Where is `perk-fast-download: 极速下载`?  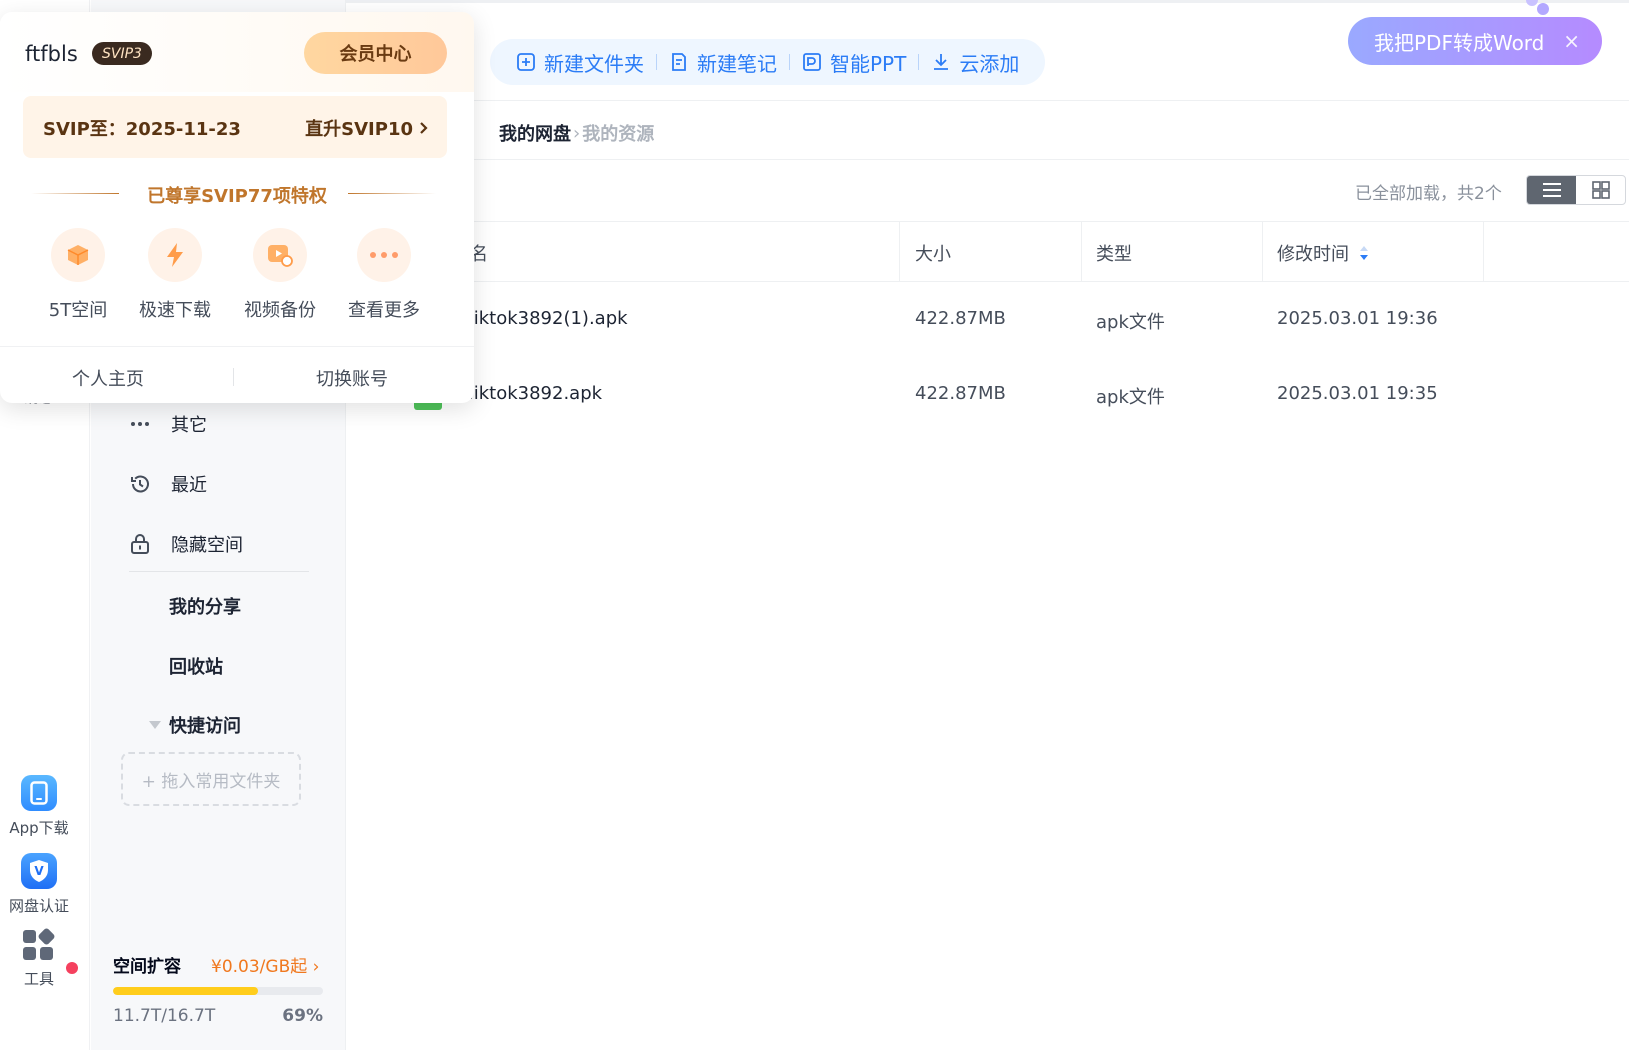 perk-fast-download: 极速下载 is located at coordinates (175, 275).